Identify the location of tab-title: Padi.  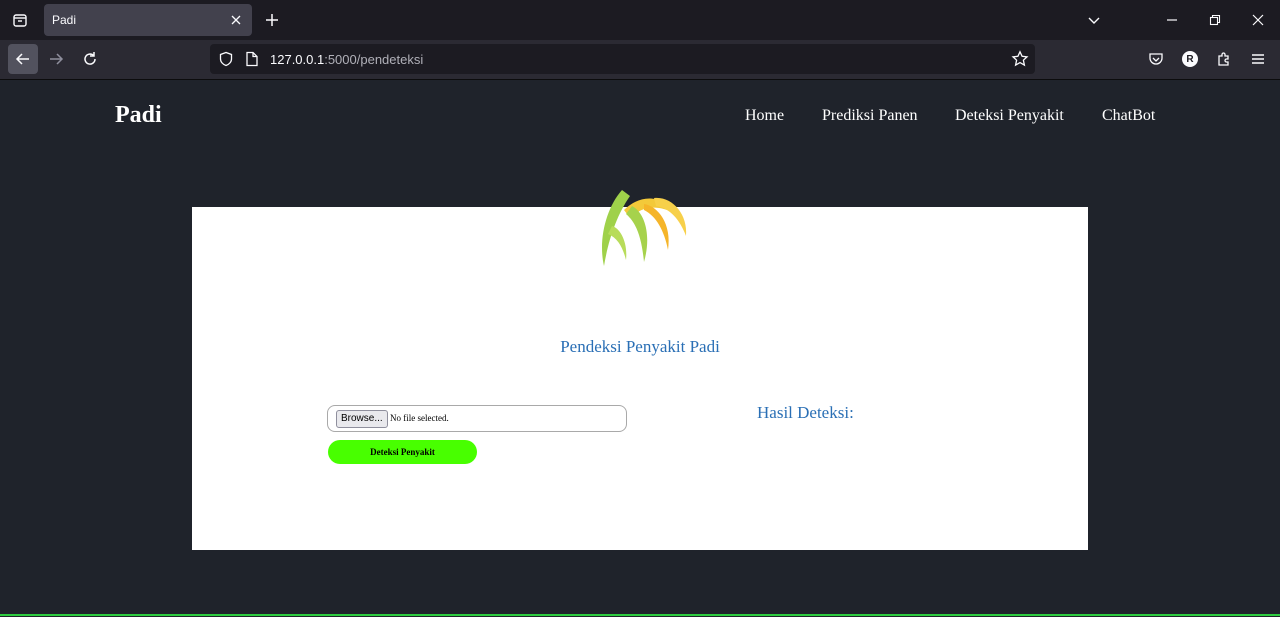
(64, 20).